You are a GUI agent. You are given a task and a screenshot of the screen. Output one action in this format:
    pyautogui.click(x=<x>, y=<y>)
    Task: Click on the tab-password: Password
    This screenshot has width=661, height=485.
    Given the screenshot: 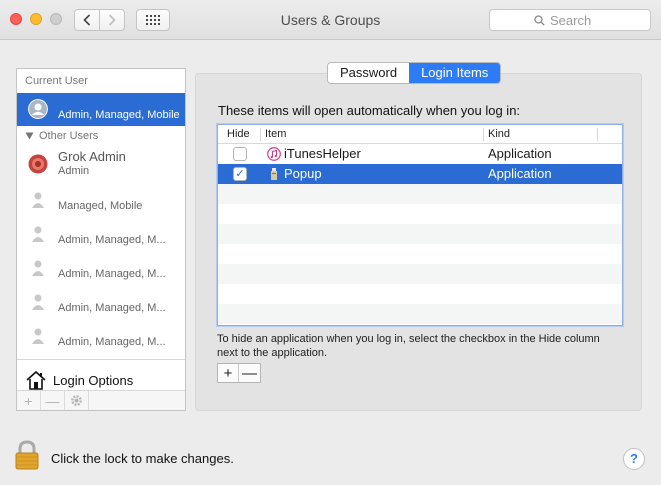 What is the action you would take?
    pyautogui.click(x=368, y=73)
    